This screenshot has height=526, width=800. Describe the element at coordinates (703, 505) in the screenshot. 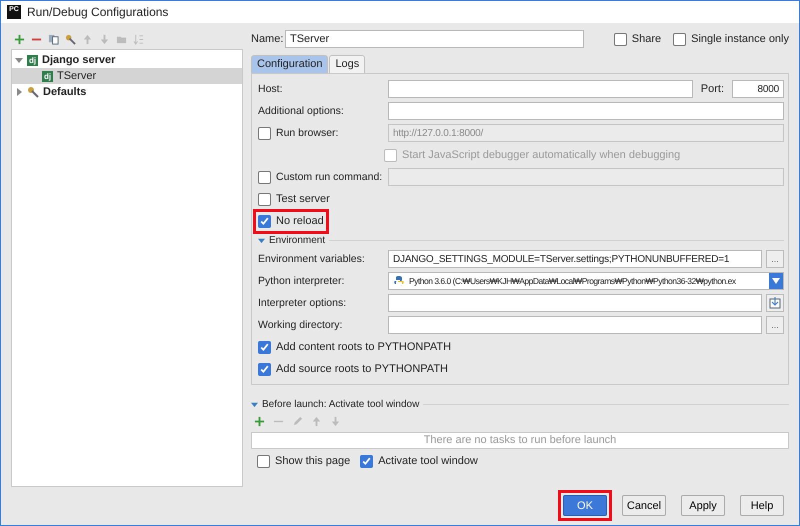

I see `dialog-button: Apply` at that location.